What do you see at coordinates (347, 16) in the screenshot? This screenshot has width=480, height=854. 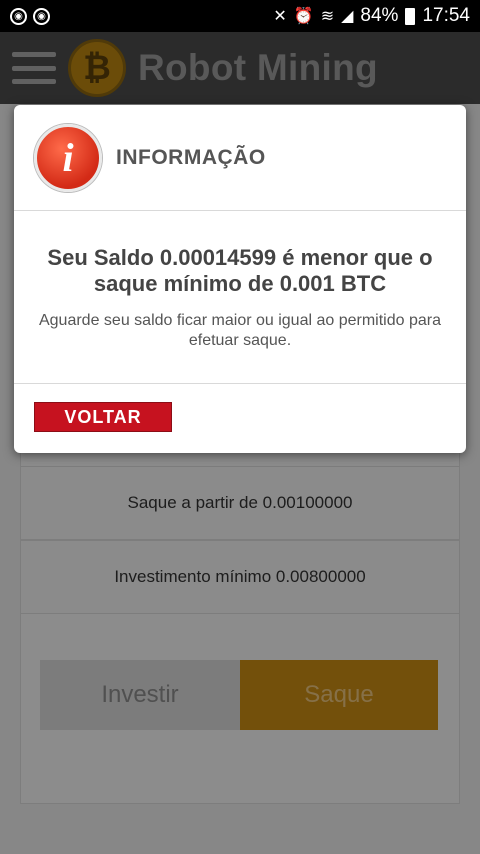 I see `signal-icon: ◢` at bounding box center [347, 16].